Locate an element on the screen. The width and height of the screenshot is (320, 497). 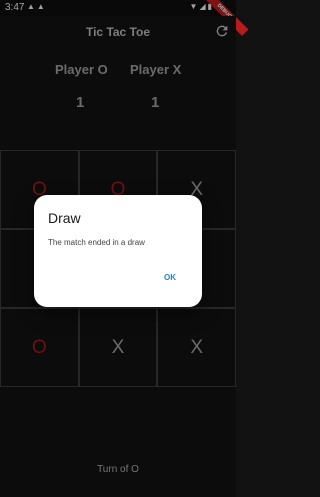
dialog-message: The match ended in a draw is located at coordinates (96, 242).